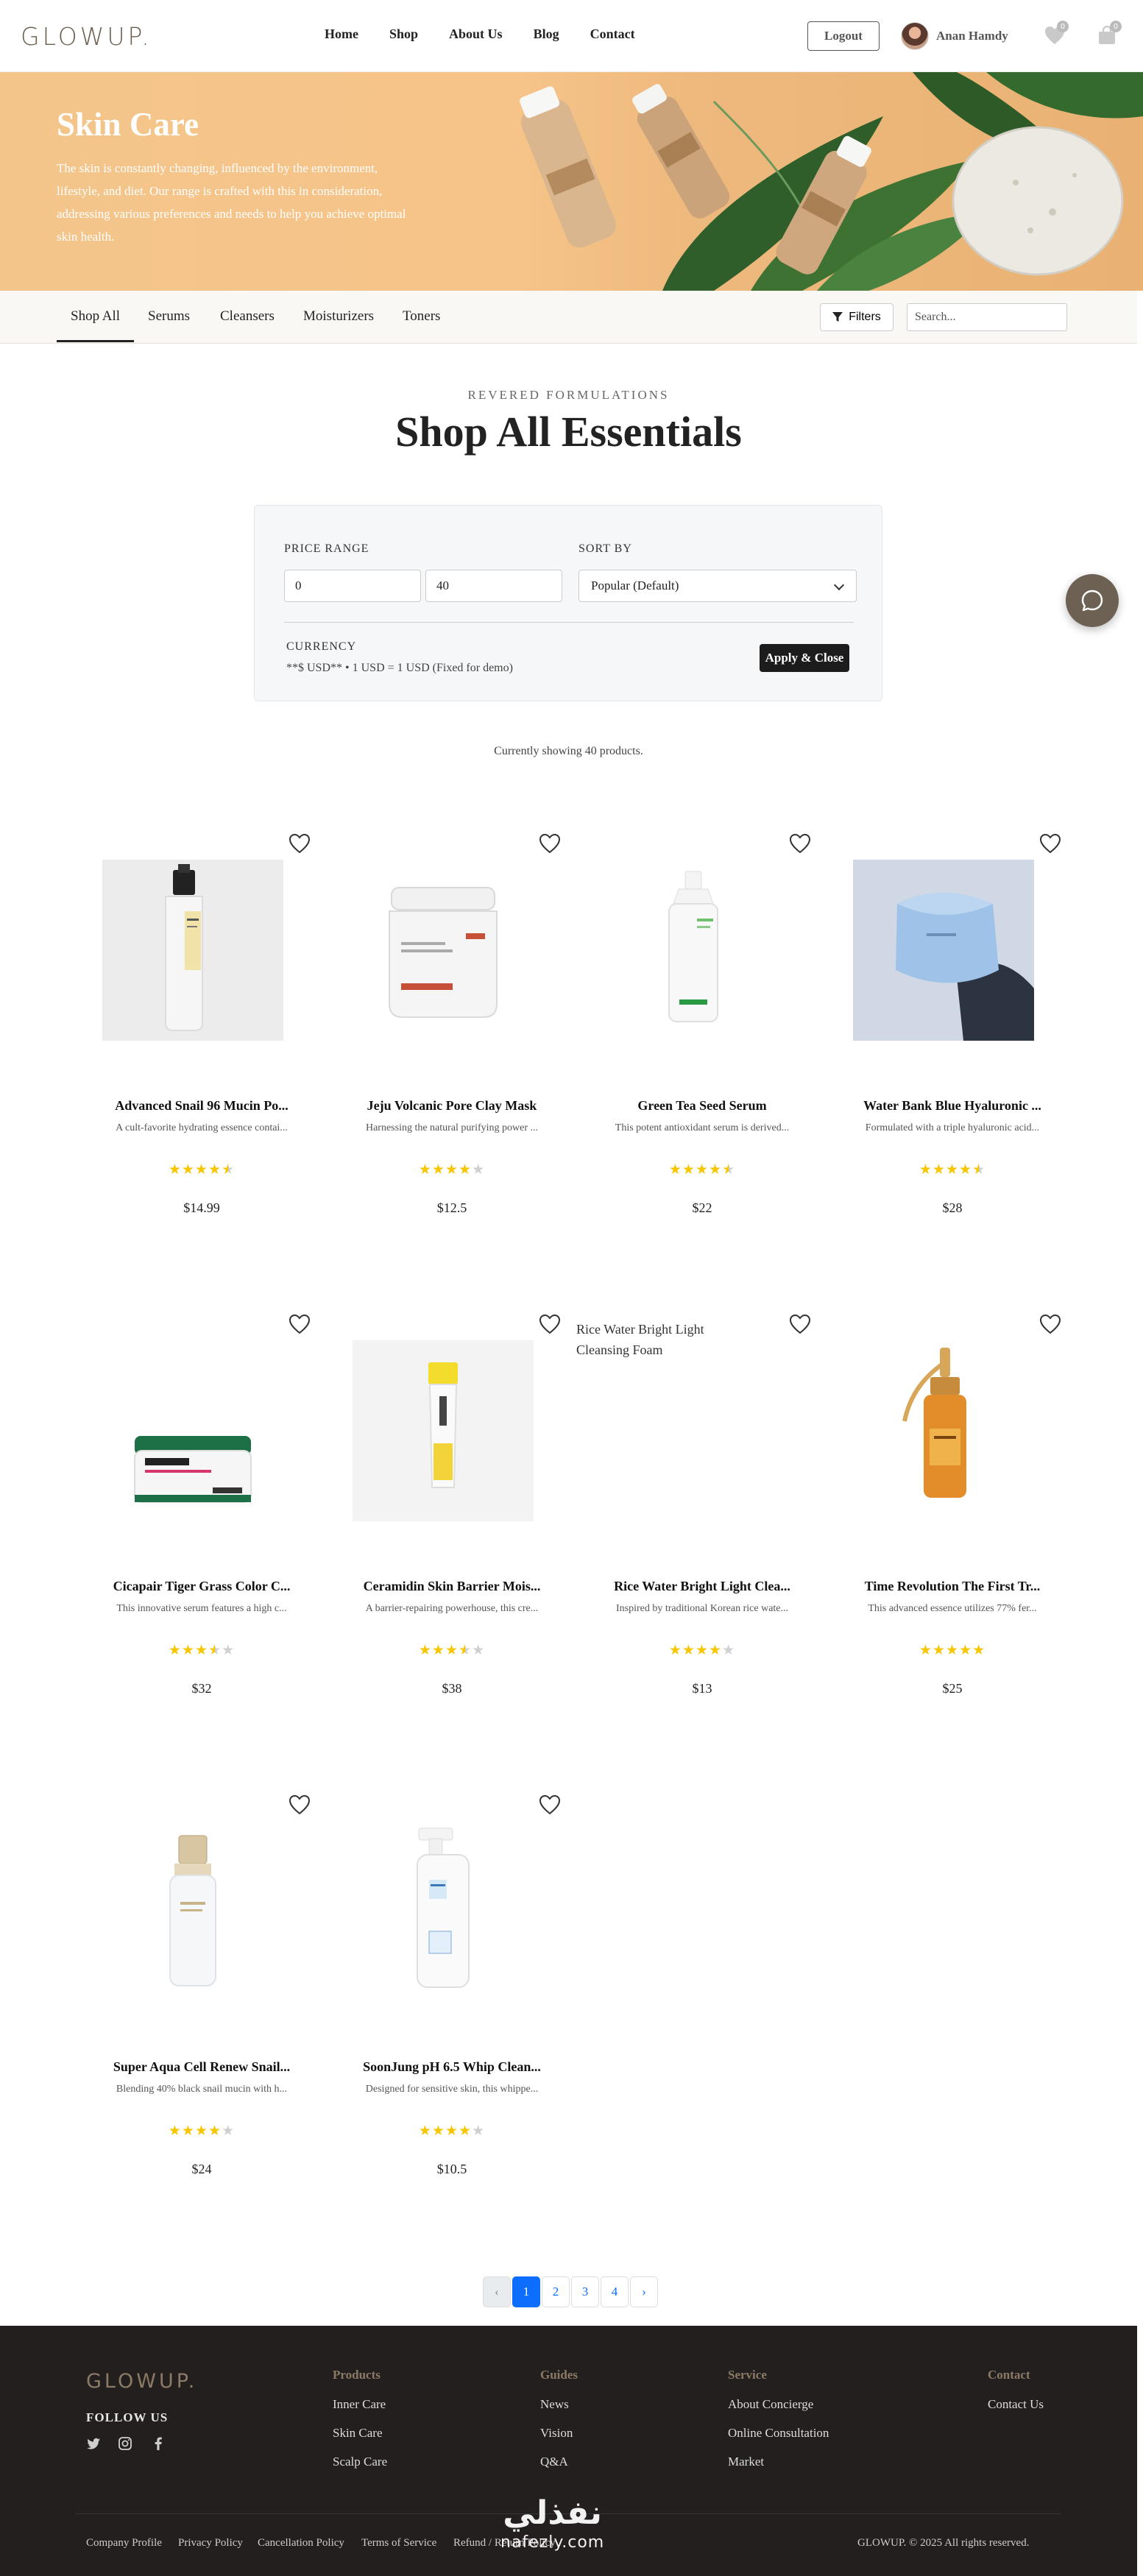  What do you see at coordinates (640, 1339) in the screenshot?
I see `broken-image-alt-text: Rice Water Bright Light Cleansing Foam` at bounding box center [640, 1339].